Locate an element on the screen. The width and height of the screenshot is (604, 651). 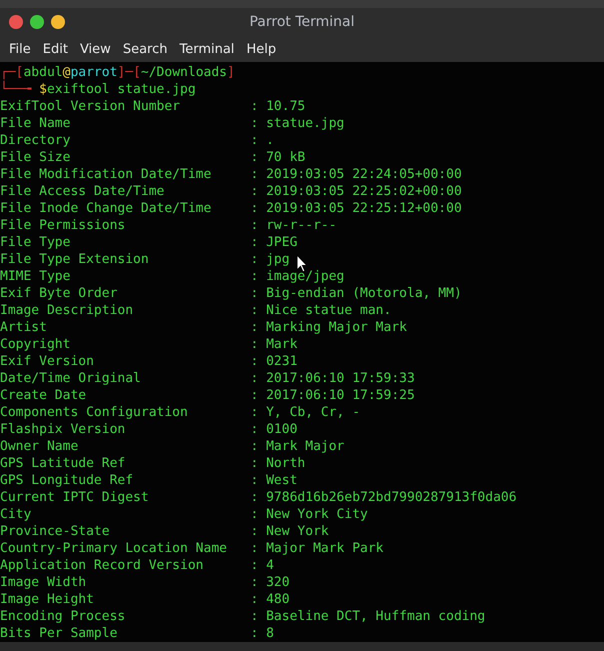
menu-item: Help is located at coordinates (261, 49).